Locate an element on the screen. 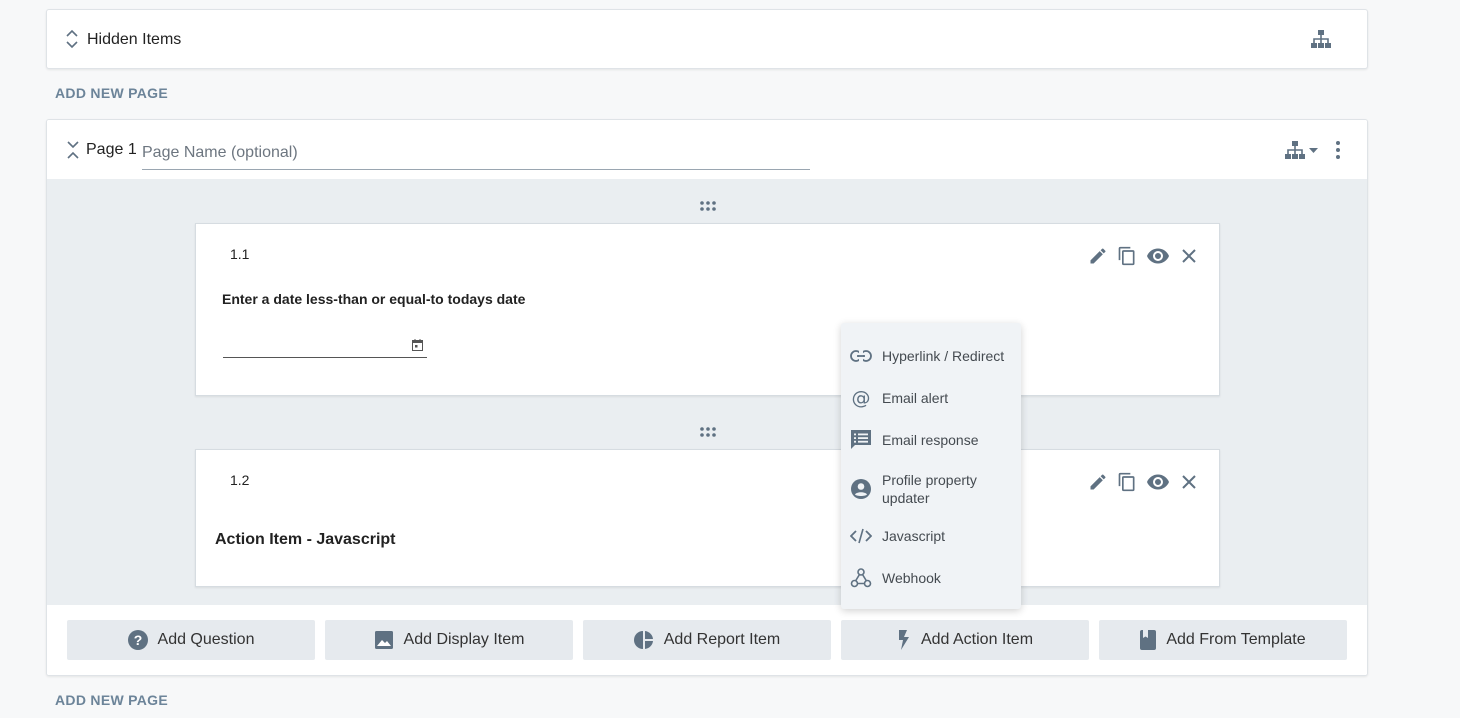 The width and height of the screenshot is (1460, 718). add-from-template-button: Add From Template is located at coordinates (1223, 640).